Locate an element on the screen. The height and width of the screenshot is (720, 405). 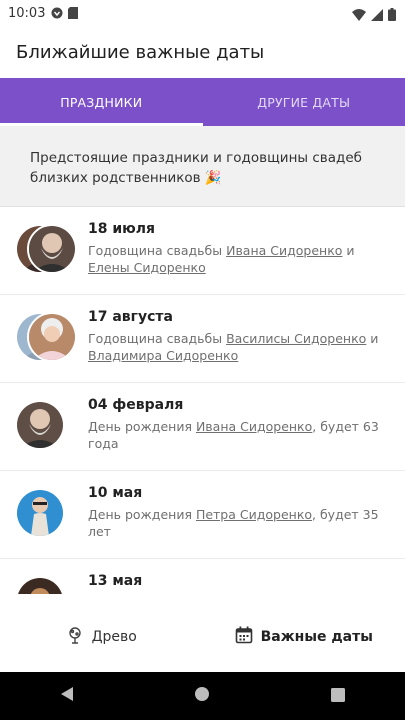
nav-tree: Древо is located at coordinates (101, 637).